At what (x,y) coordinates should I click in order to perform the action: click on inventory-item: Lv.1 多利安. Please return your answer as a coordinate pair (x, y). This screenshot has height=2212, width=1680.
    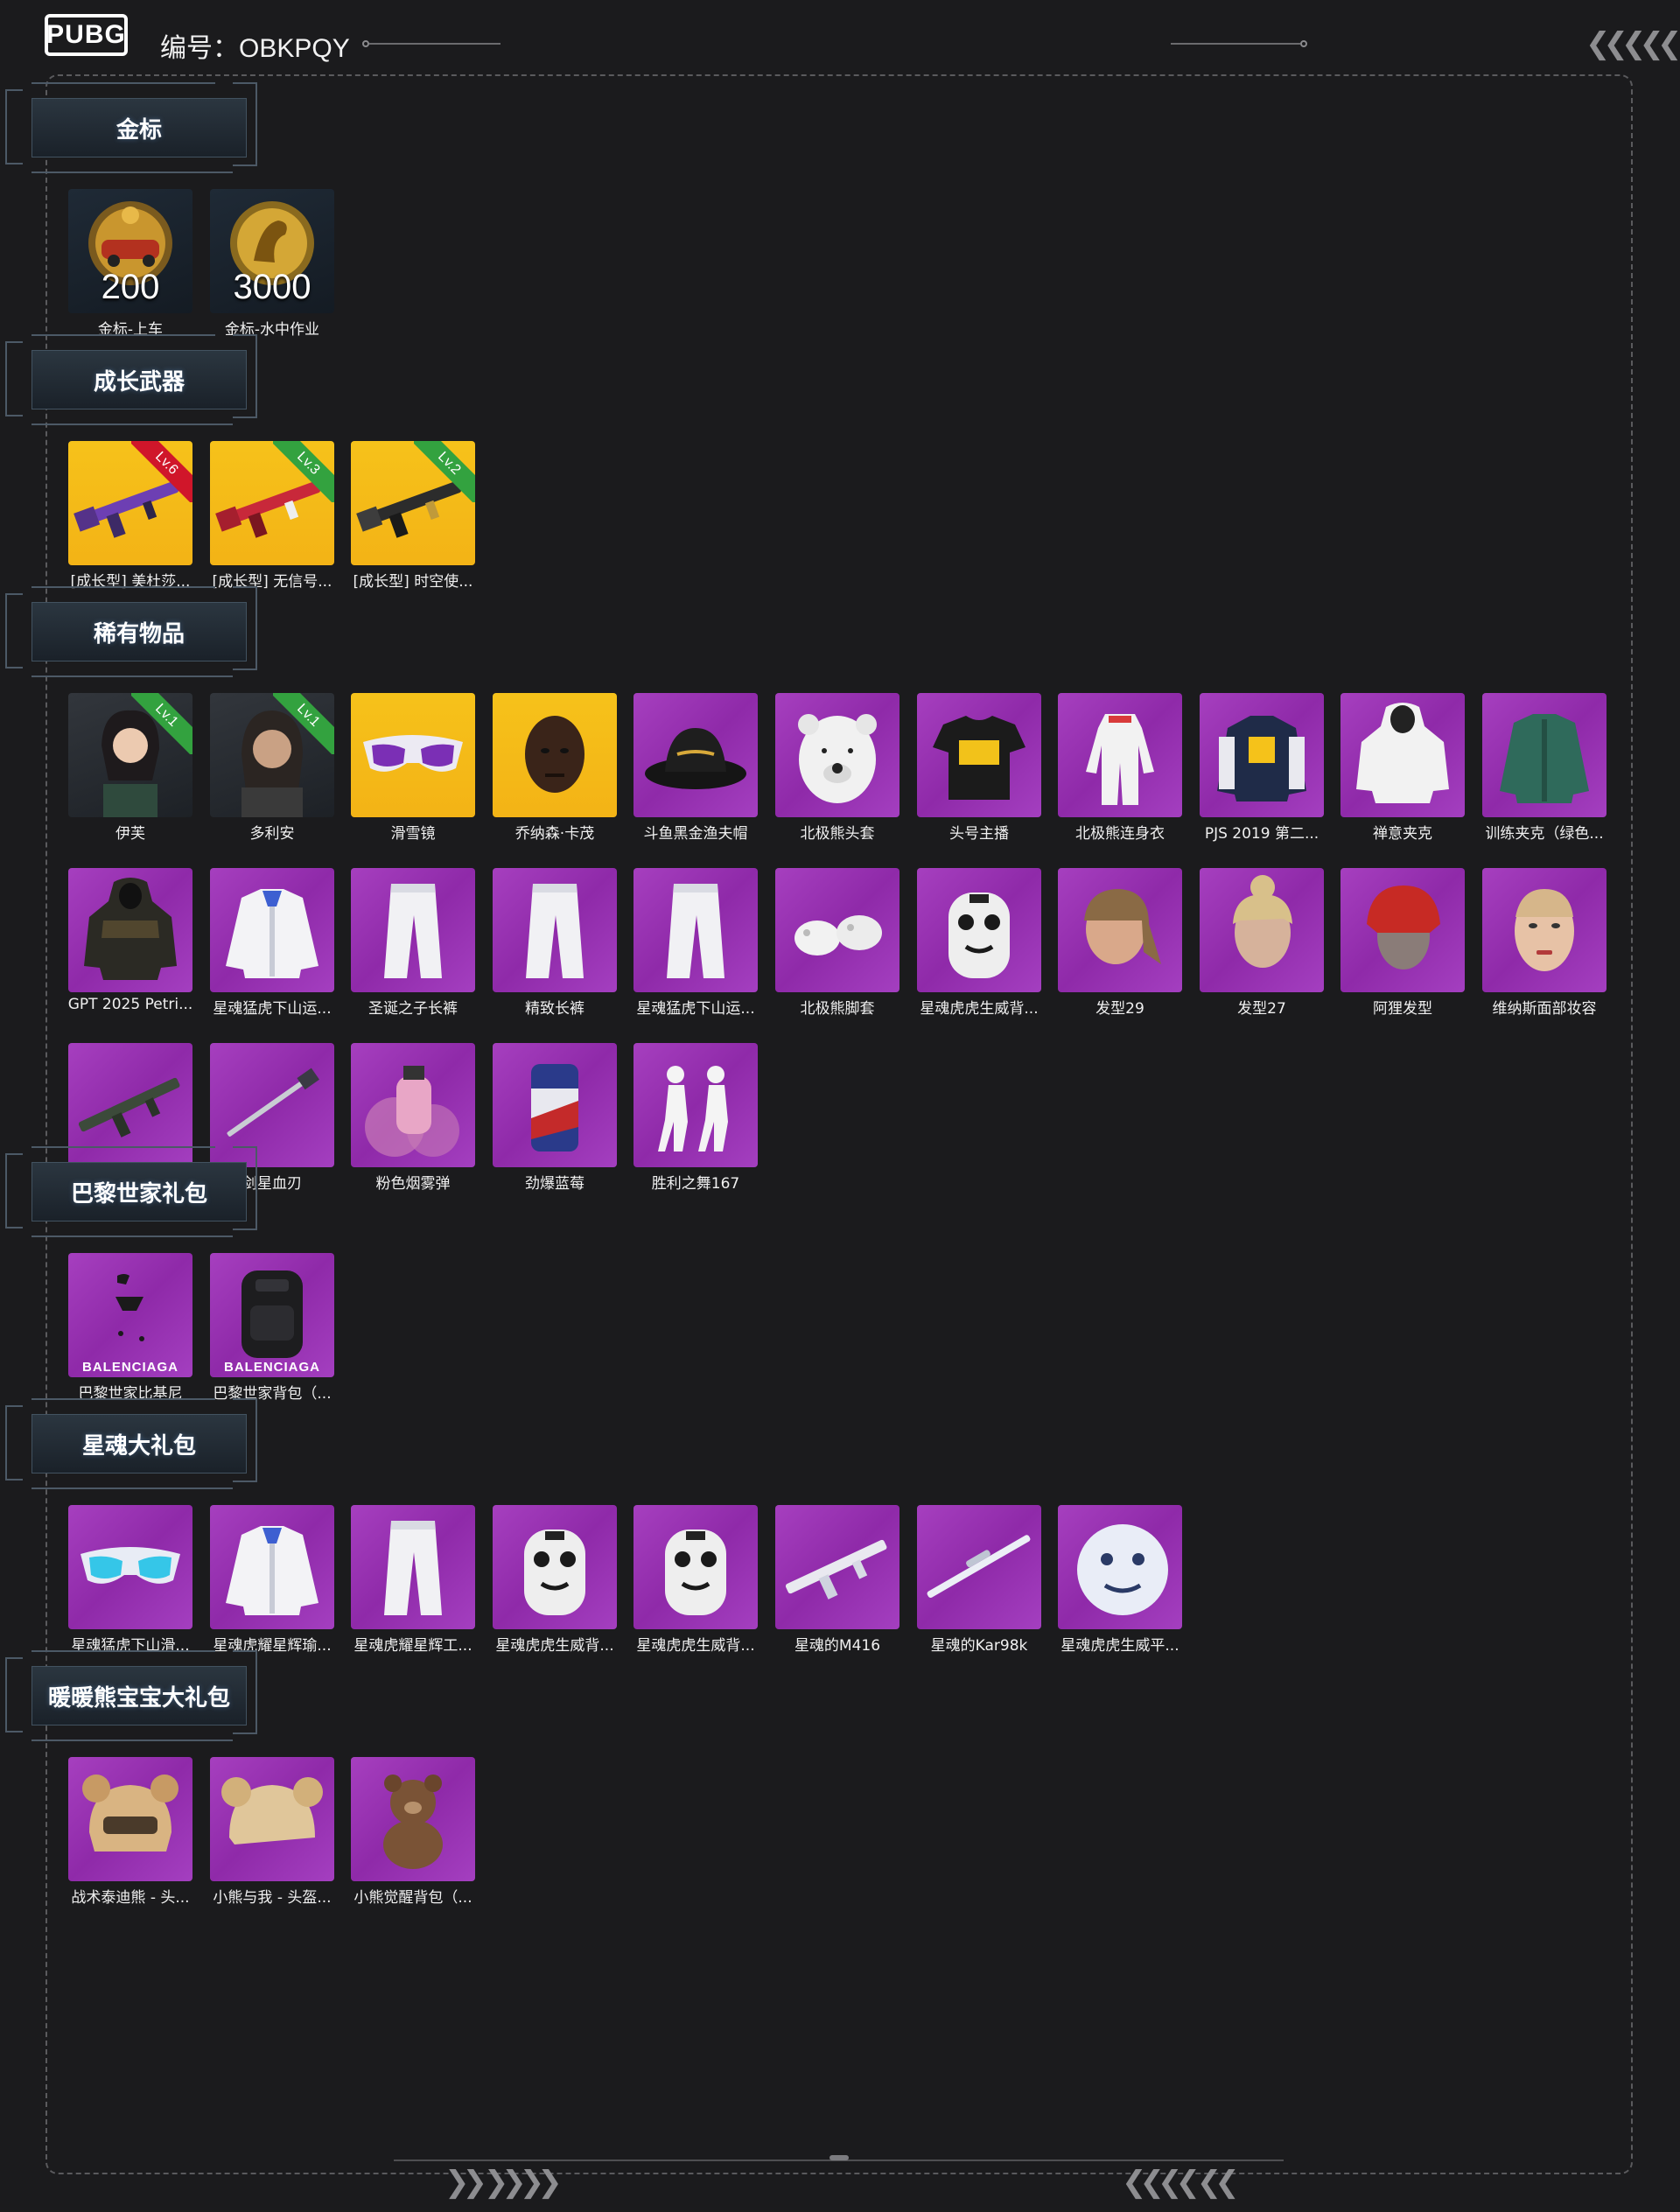
    Looking at the image, I should click on (272, 769).